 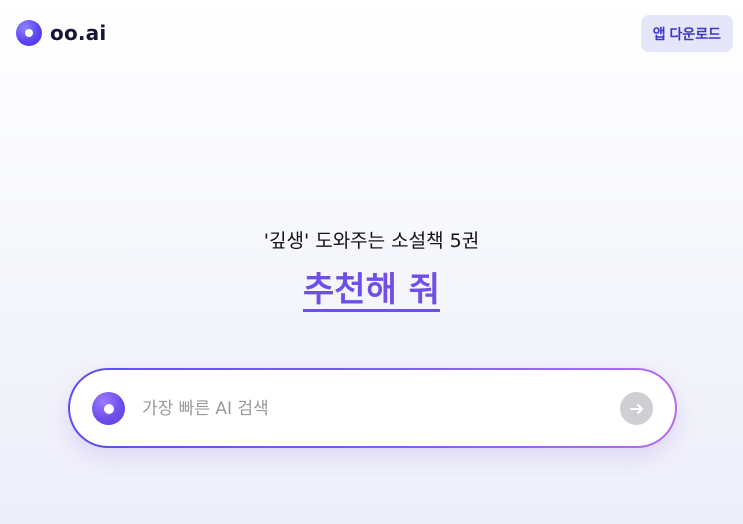 I want to click on logo-link: oo.ai, so click(x=61, y=33).